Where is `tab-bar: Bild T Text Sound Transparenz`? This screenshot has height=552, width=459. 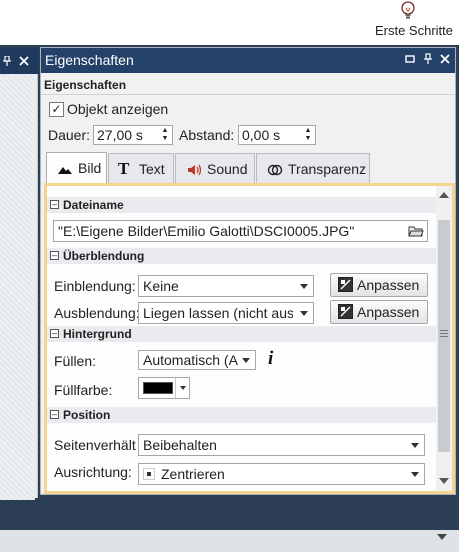
tab-bar: Bild T Text Sound Transparenz is located at coordinates (248, 168).